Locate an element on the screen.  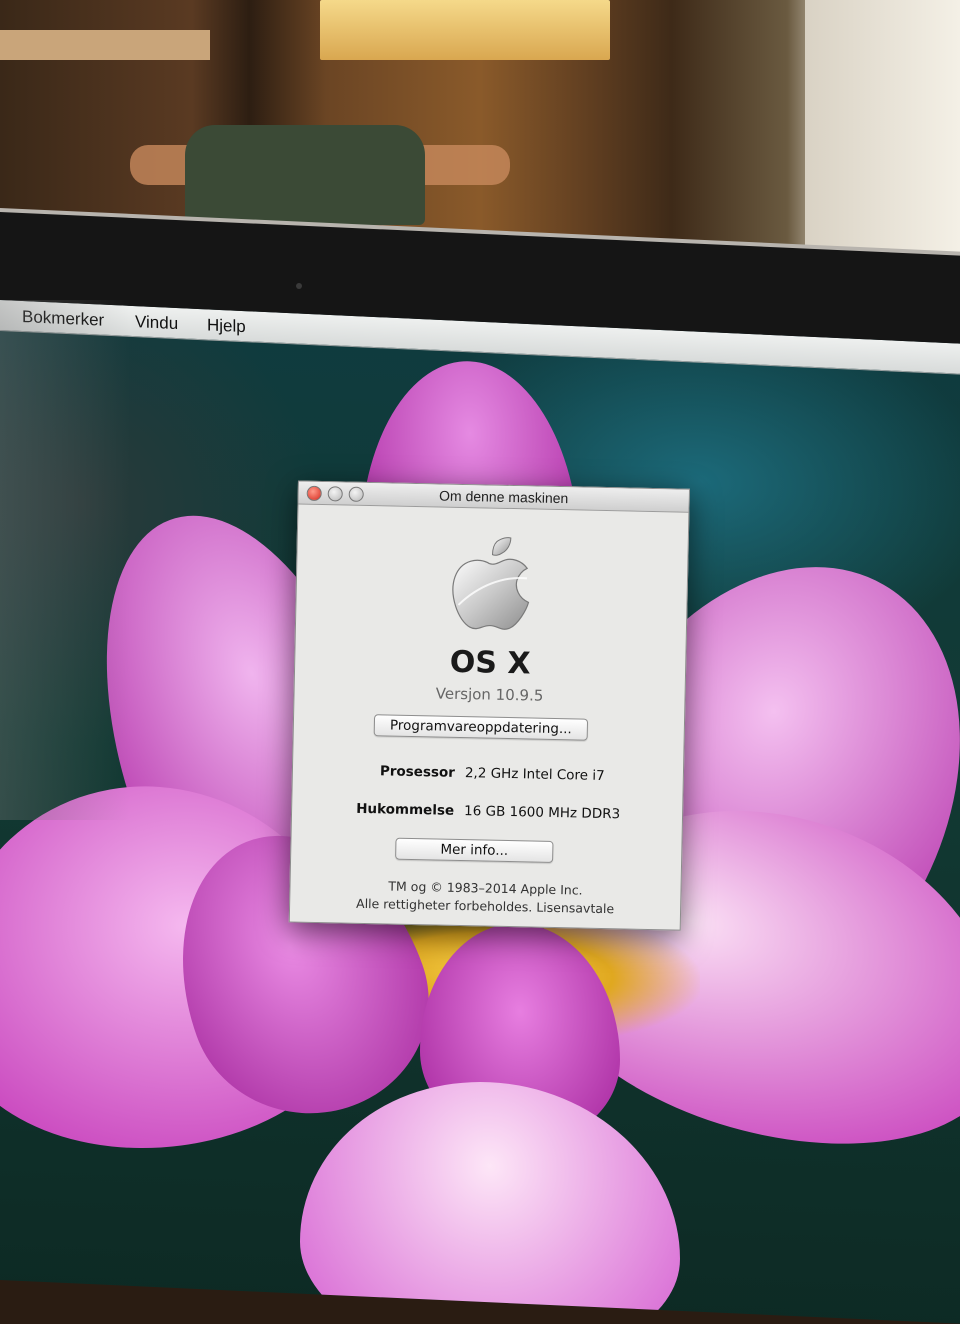
rights-prefix: Alle rettigheter forbeholdes. is located at coordinates (444, 905).